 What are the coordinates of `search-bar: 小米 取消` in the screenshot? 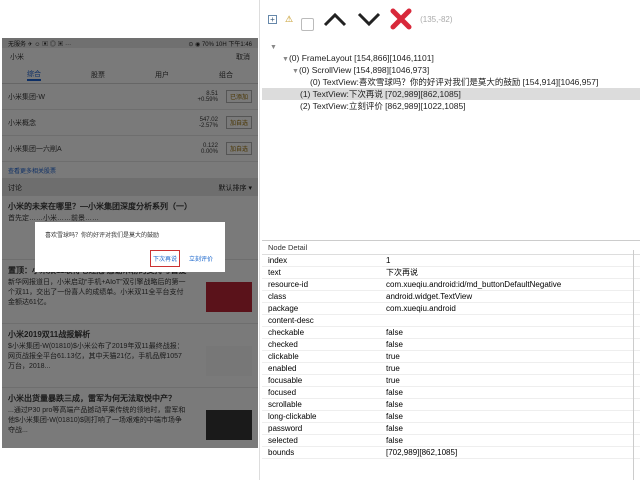 It's located at (130, 57).